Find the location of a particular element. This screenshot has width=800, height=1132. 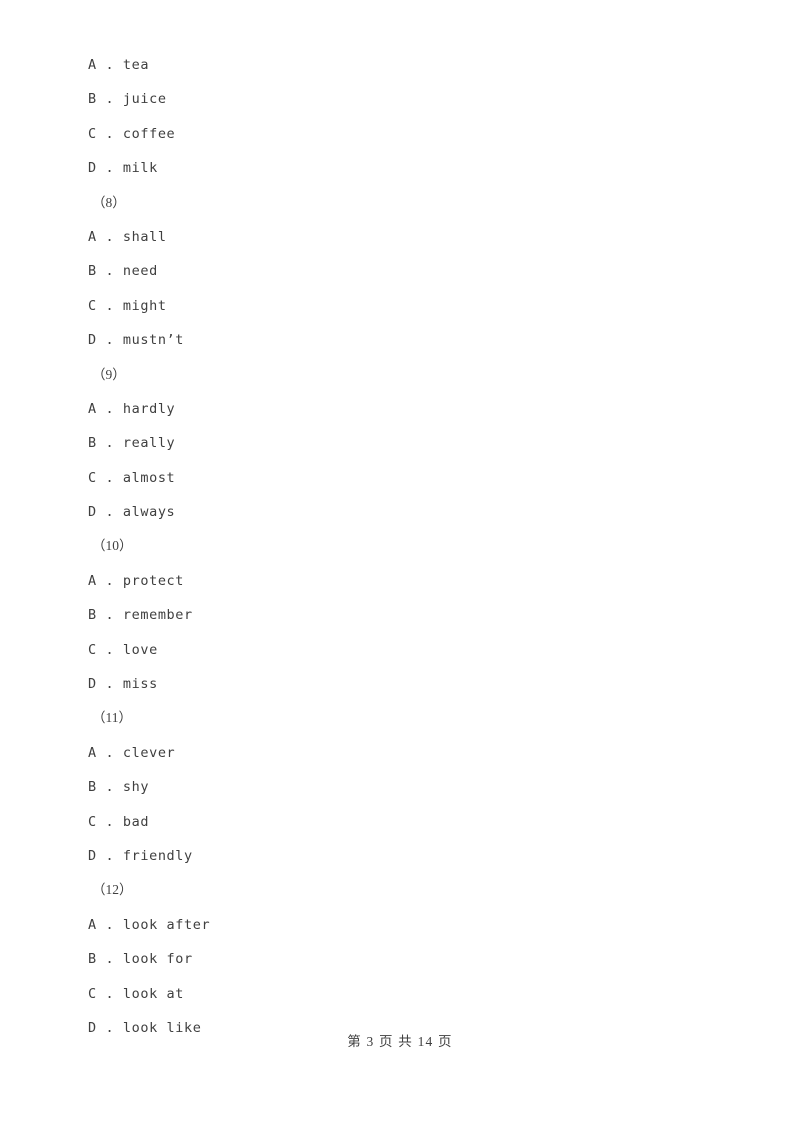

answer-option: A . clever is located at coordinates (132, 752).